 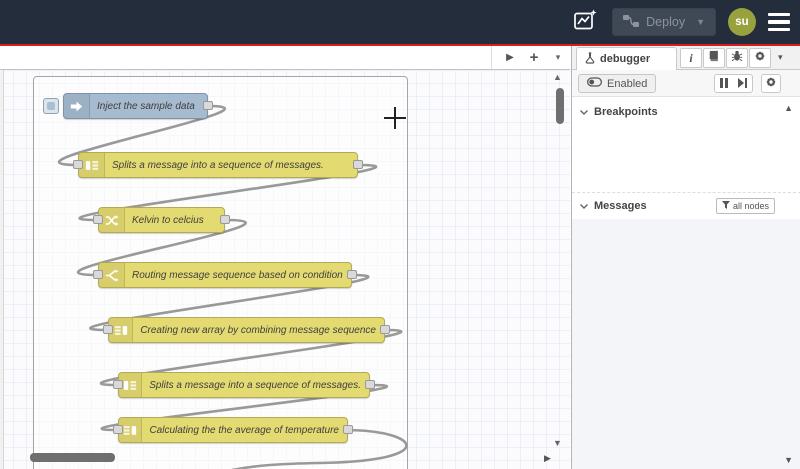 I want to click on debugger-enable-toggle: Enabled, so click(x=617, y=83).